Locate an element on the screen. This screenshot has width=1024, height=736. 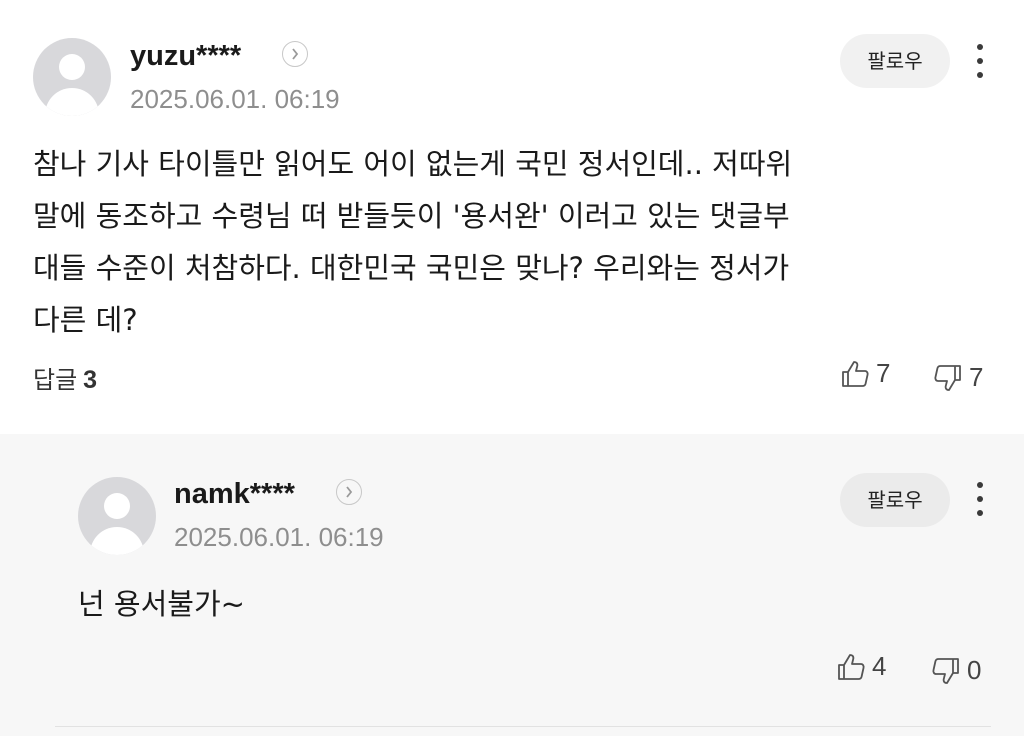
dislike-button: 7 is located at coordinates (958, 377).